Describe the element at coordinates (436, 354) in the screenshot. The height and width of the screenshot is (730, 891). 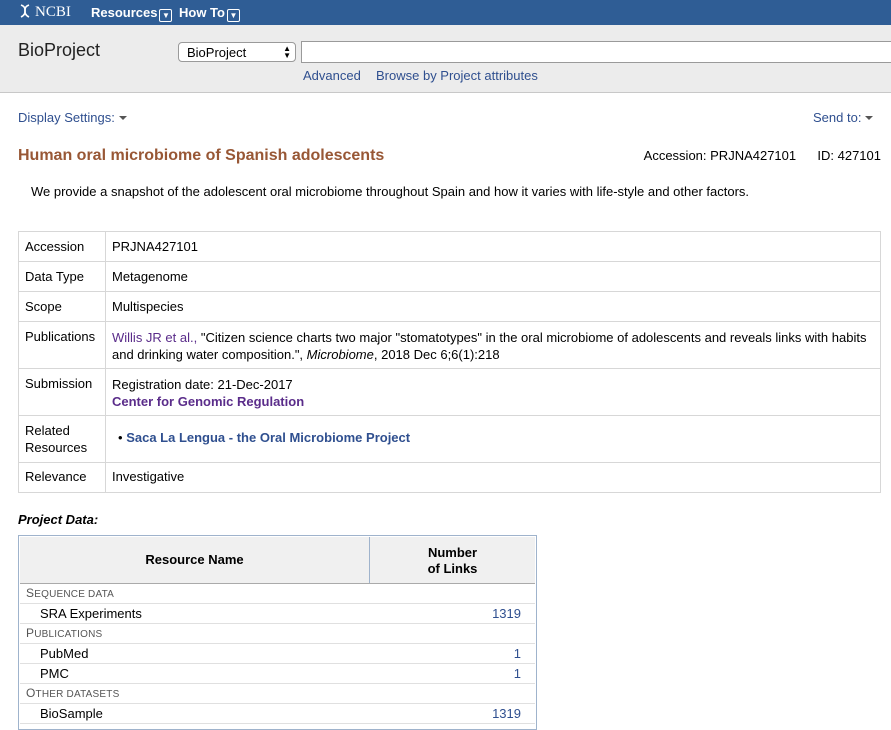
I see `publication-reference: , 2018 Dec 6;6(1):218` at that location.